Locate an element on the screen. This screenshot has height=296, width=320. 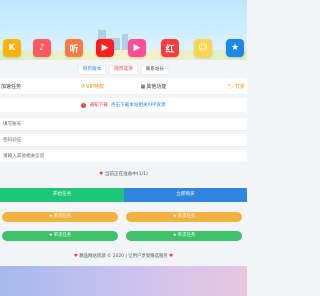
notice-label: 通知下载 is located at coordinates (98, 105).